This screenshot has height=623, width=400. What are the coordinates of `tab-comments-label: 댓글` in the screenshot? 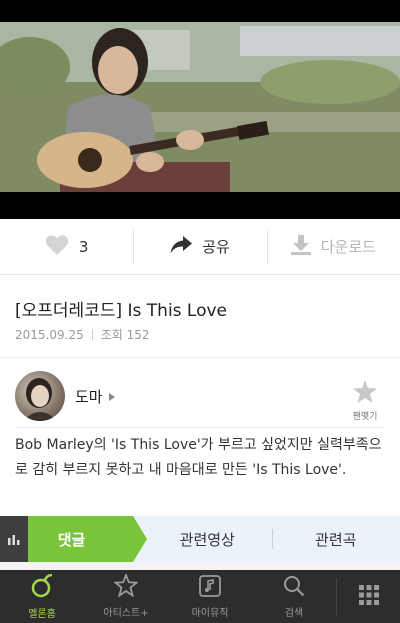 It's located at (71, 539).